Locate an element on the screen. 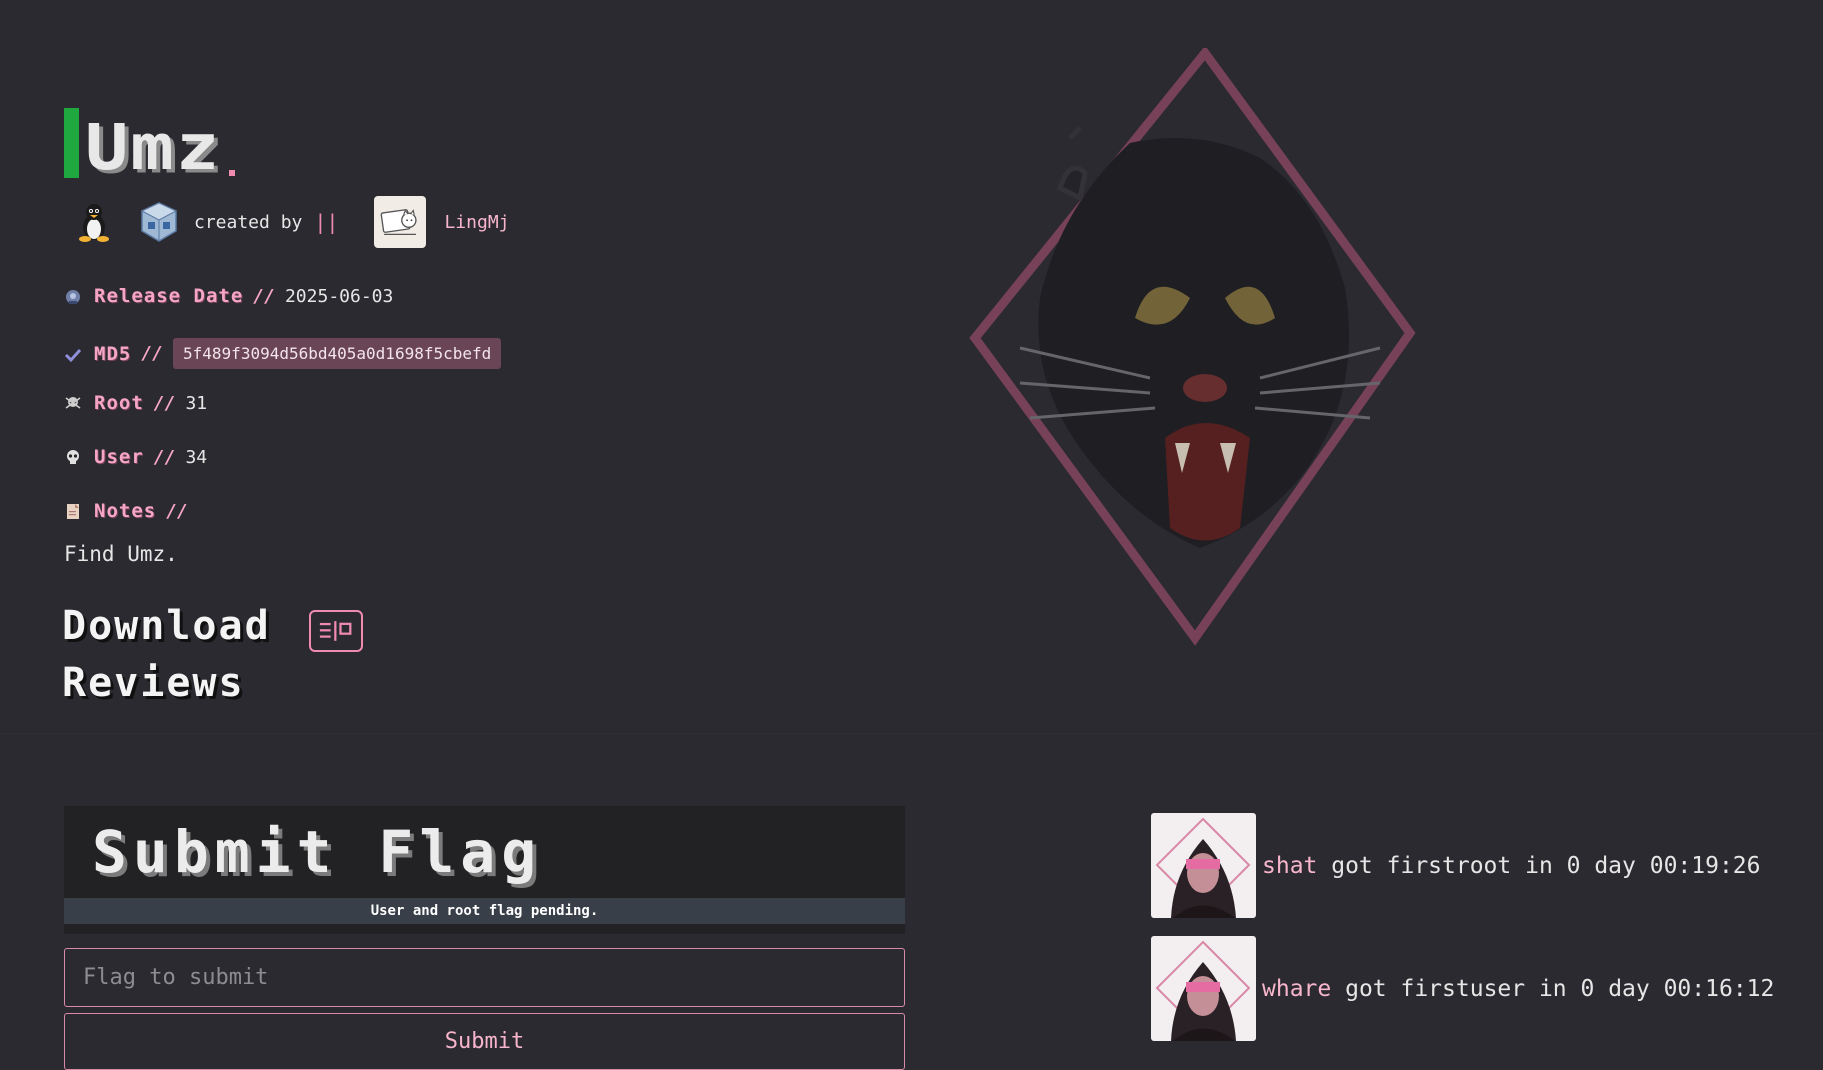 This screenshot has height=1070, width=1823. linux-penguin-icon is located at coordinates (94, 222).